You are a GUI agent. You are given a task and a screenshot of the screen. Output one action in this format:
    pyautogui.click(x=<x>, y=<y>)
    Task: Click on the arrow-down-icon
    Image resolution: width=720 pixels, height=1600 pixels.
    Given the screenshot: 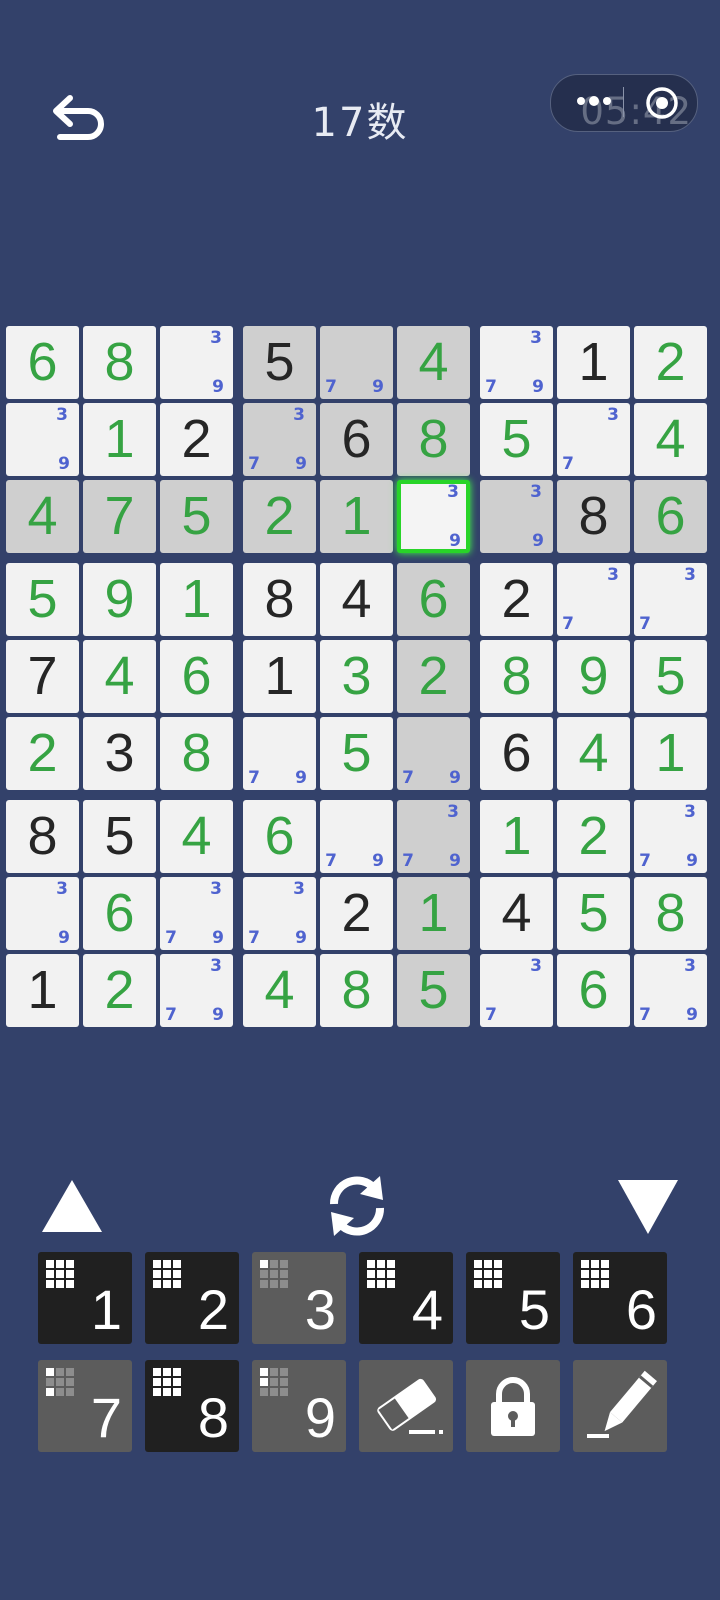 What is the action you would take?
    pyautogui.click(x=648, y=1207)
    